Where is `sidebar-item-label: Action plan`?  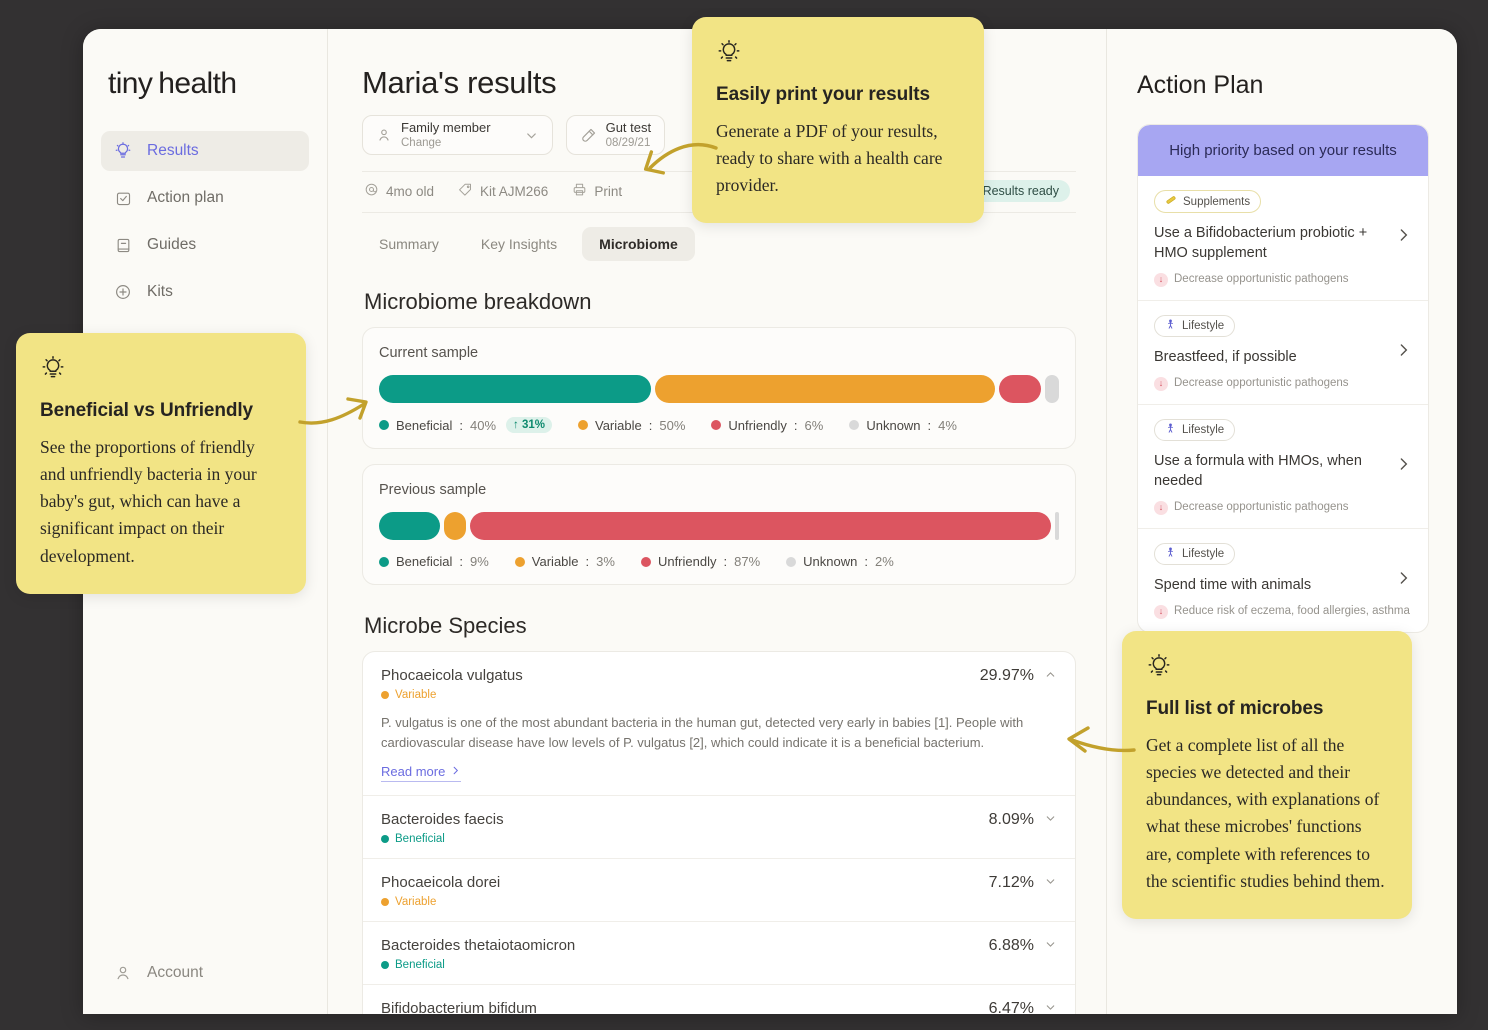 sidebar-item-label: Action plan is located at coordinates (185, 197).